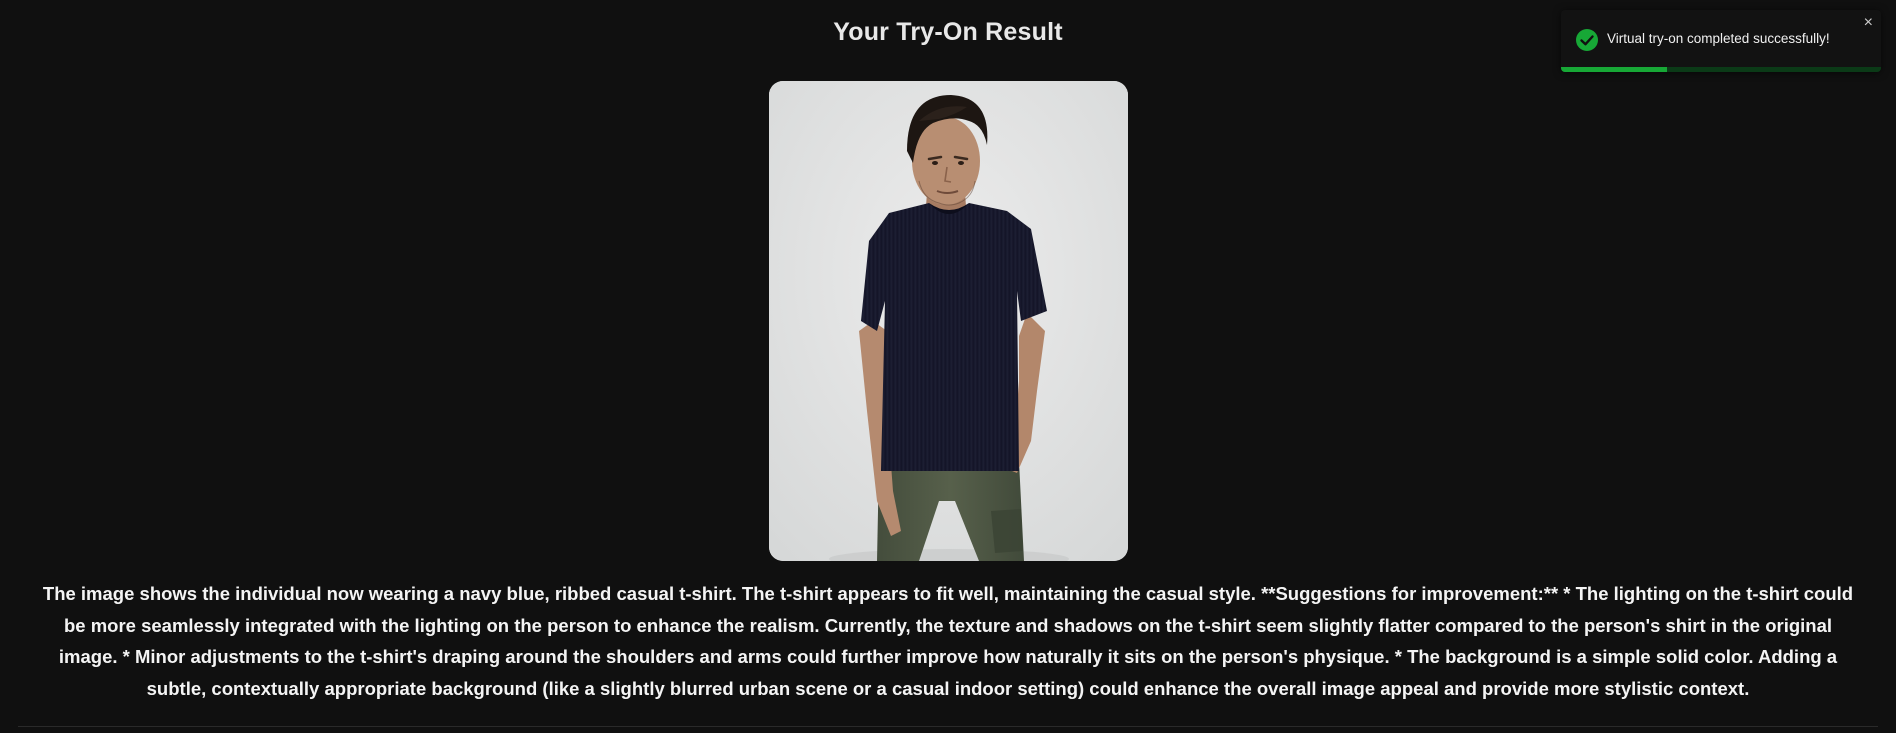 This screenshot has width=1896, height=733. I want to click on toast-progress-bar, so click(1721, 69).